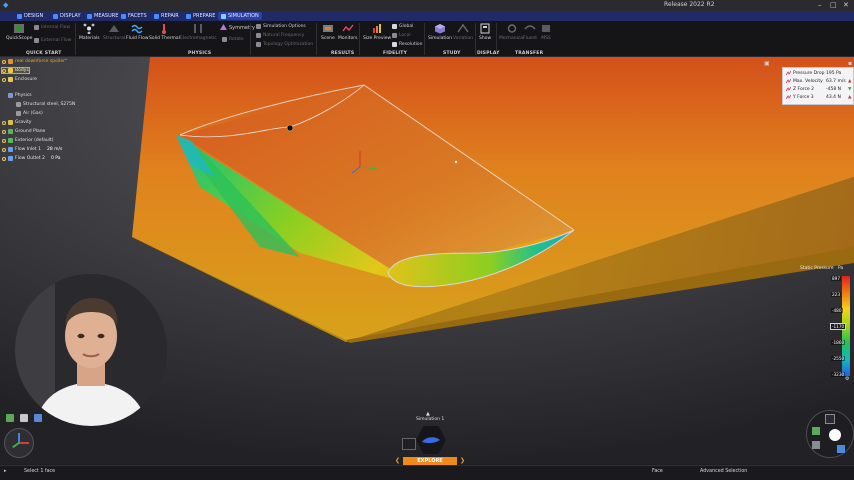 The height and width of the screenshot is (480, 854). What do you see at coordinates (45, 104) in the screenshot?
I see `tree-item-material: Structural steel, S275N` at bounding box center [45, 104].